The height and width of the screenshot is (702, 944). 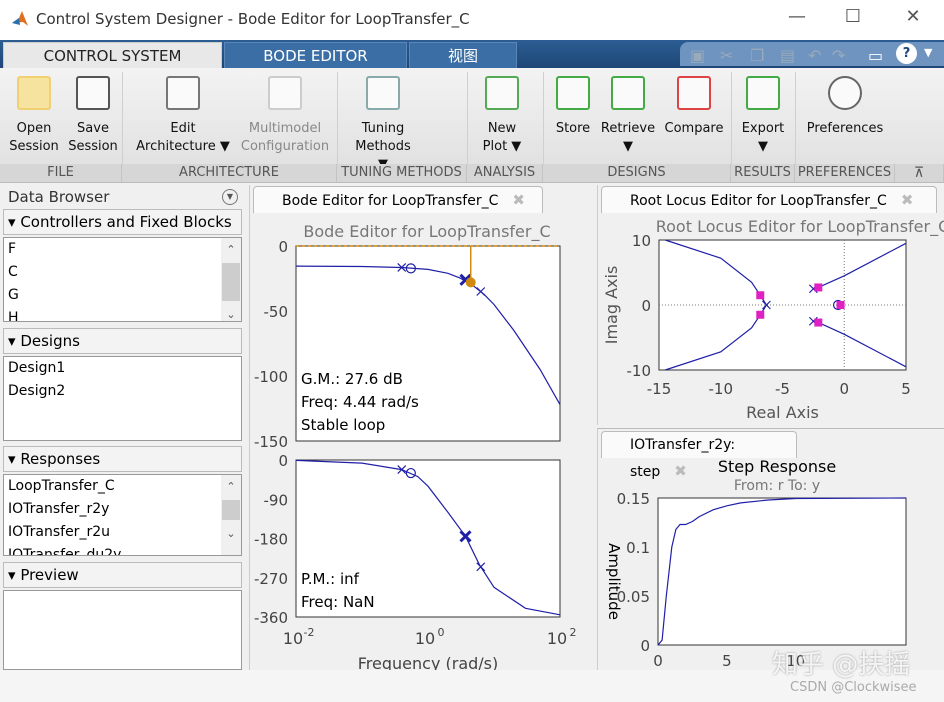 What do you see at coordinates (800, 227) in the screenshot?
I see `root-locus-title: Root Locus Editor for LoopTransfer_C` at bounding box center [800, 227].